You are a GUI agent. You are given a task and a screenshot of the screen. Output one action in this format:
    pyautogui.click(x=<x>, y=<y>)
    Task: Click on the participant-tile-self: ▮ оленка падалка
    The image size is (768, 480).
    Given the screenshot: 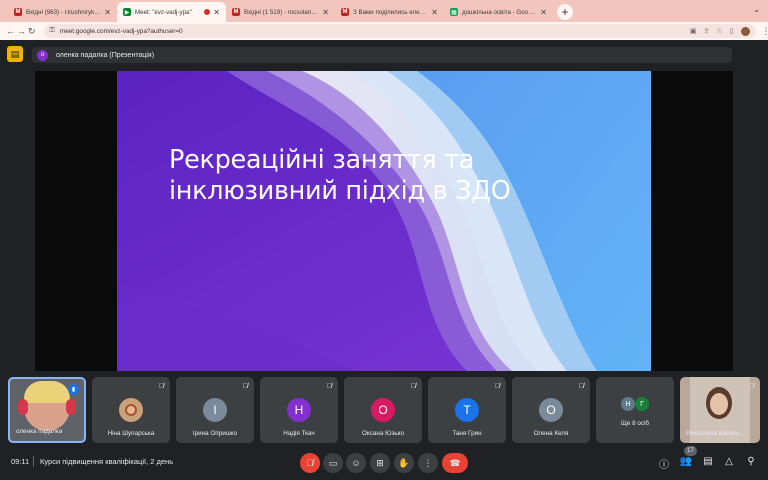 What is the action you would take?
    pyautogui.click(x=47, y=410)
    